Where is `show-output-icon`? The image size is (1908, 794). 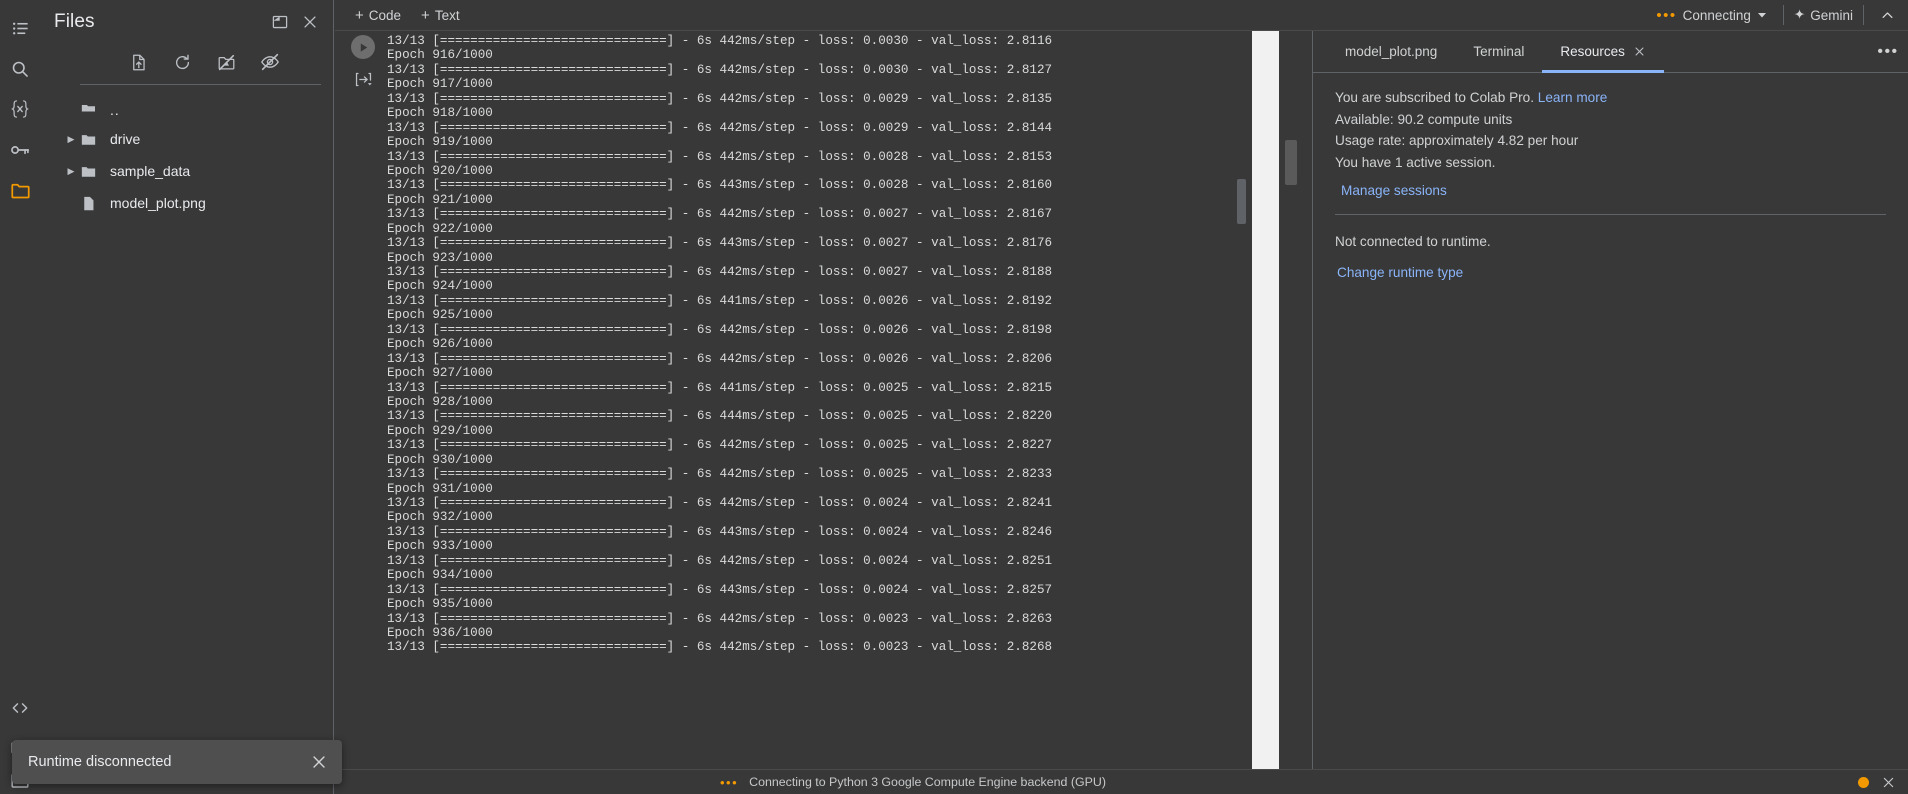
show-output-icon is located at coordinates (363, 79).